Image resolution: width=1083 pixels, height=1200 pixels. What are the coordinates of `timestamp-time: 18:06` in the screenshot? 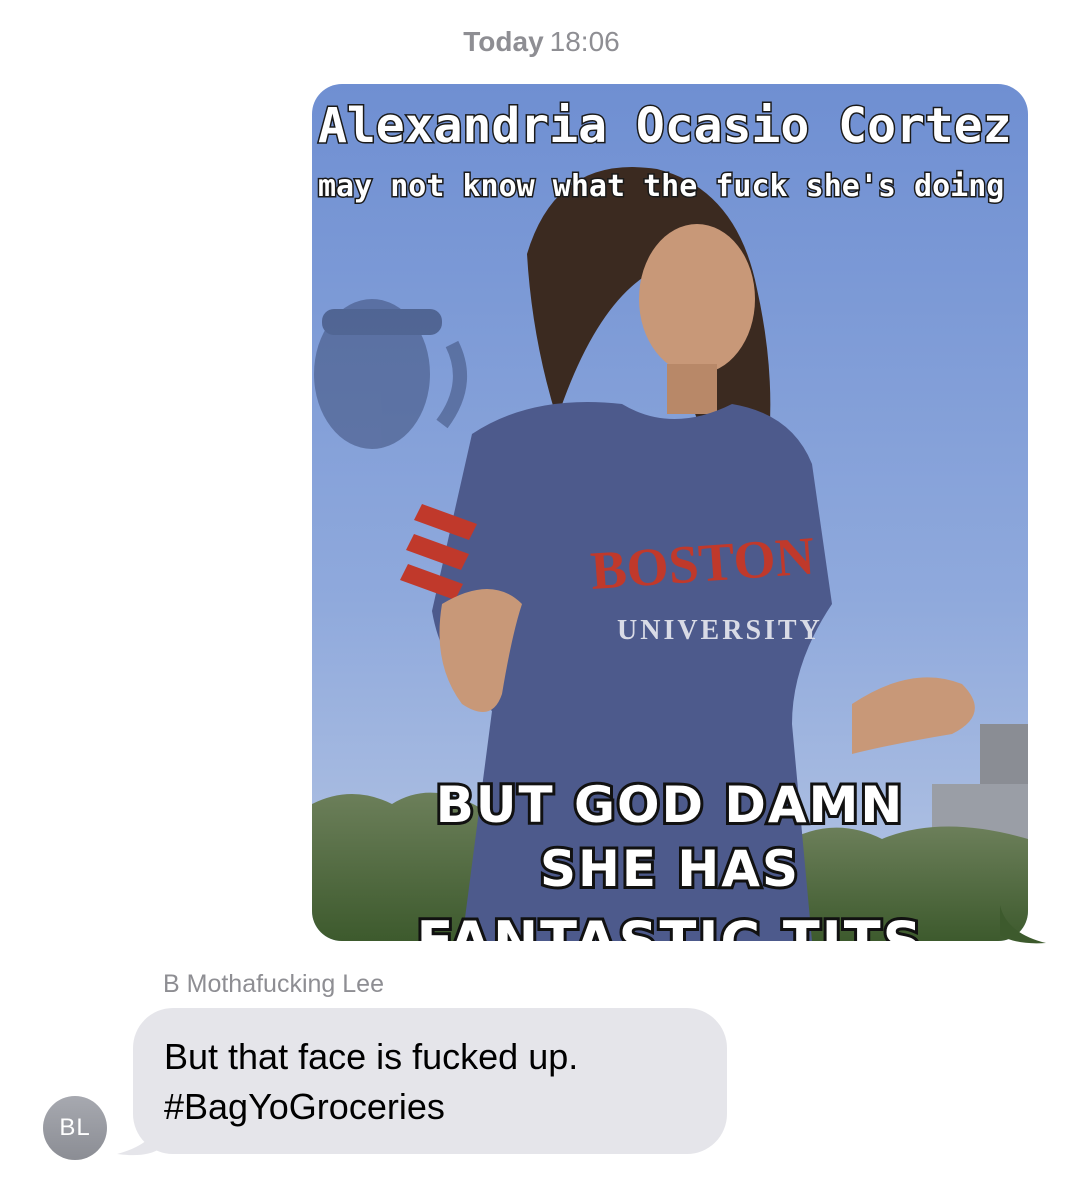 It's located at (584, 41).